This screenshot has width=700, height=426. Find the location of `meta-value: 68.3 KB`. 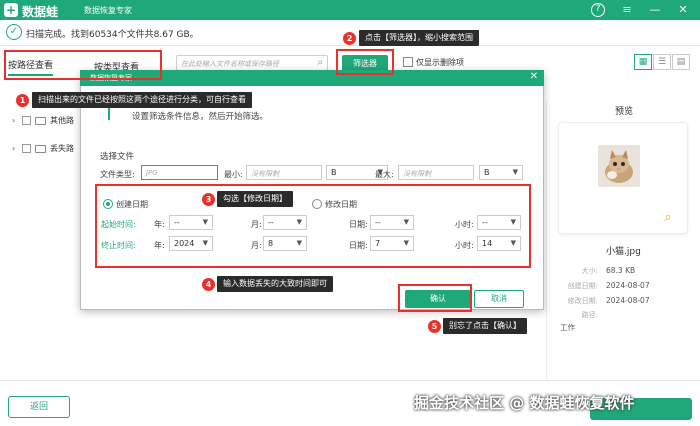

meta-value: 68.3 KB is located at coordinates (621, 270).